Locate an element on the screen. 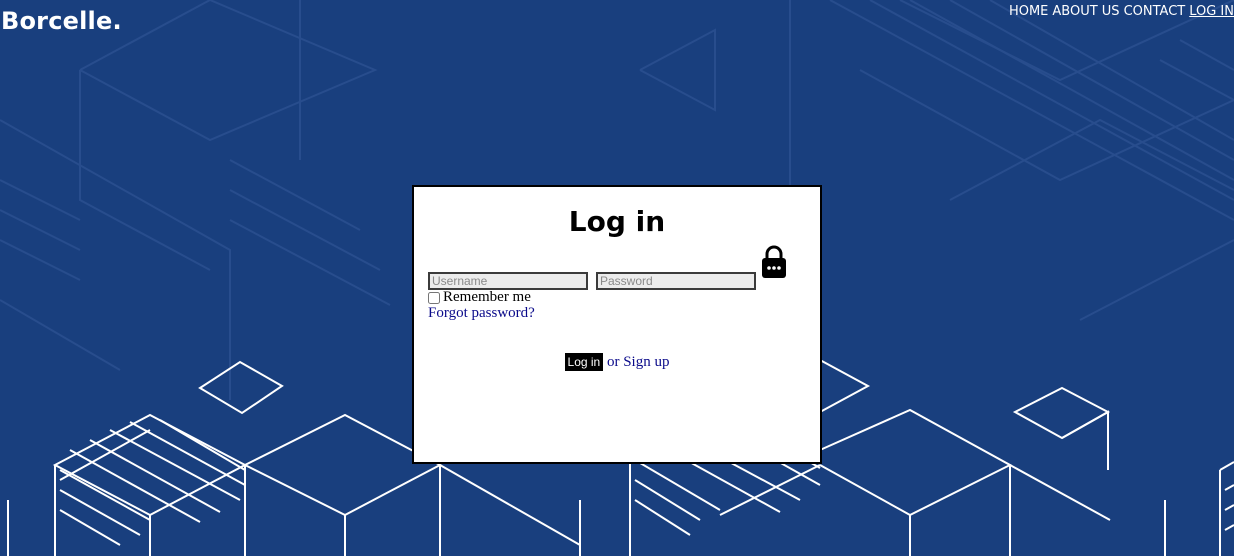  nav-home: HOME is located at coordinates (1028, 12).